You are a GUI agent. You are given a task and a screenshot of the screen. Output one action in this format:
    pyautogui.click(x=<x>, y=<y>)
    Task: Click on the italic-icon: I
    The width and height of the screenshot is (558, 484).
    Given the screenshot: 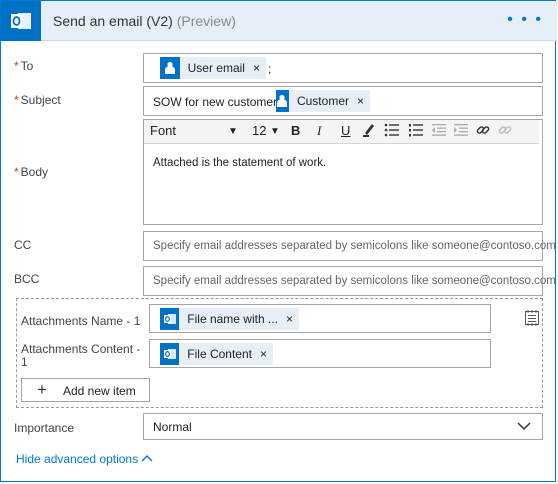 What is the action you would take?
    pyautogui.click(x=319, y=131)
    